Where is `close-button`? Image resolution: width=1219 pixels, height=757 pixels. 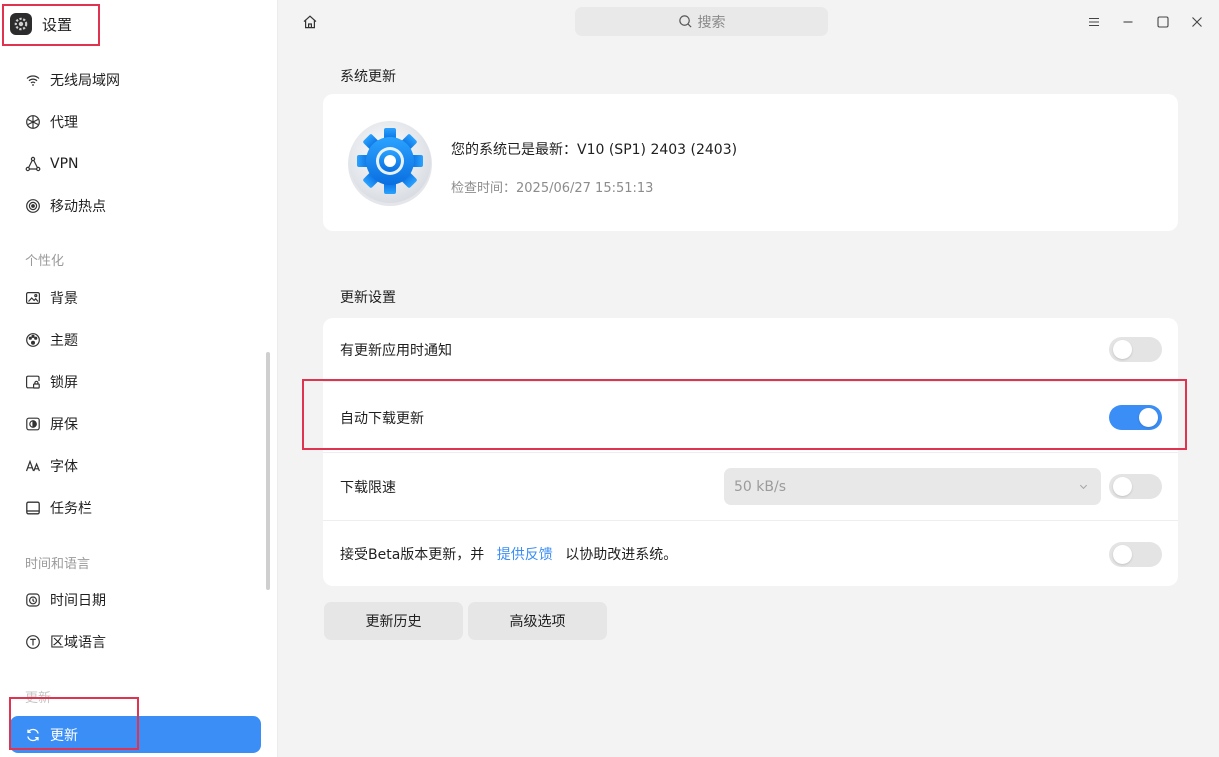
close-button is located at coordinates (1197, 22).